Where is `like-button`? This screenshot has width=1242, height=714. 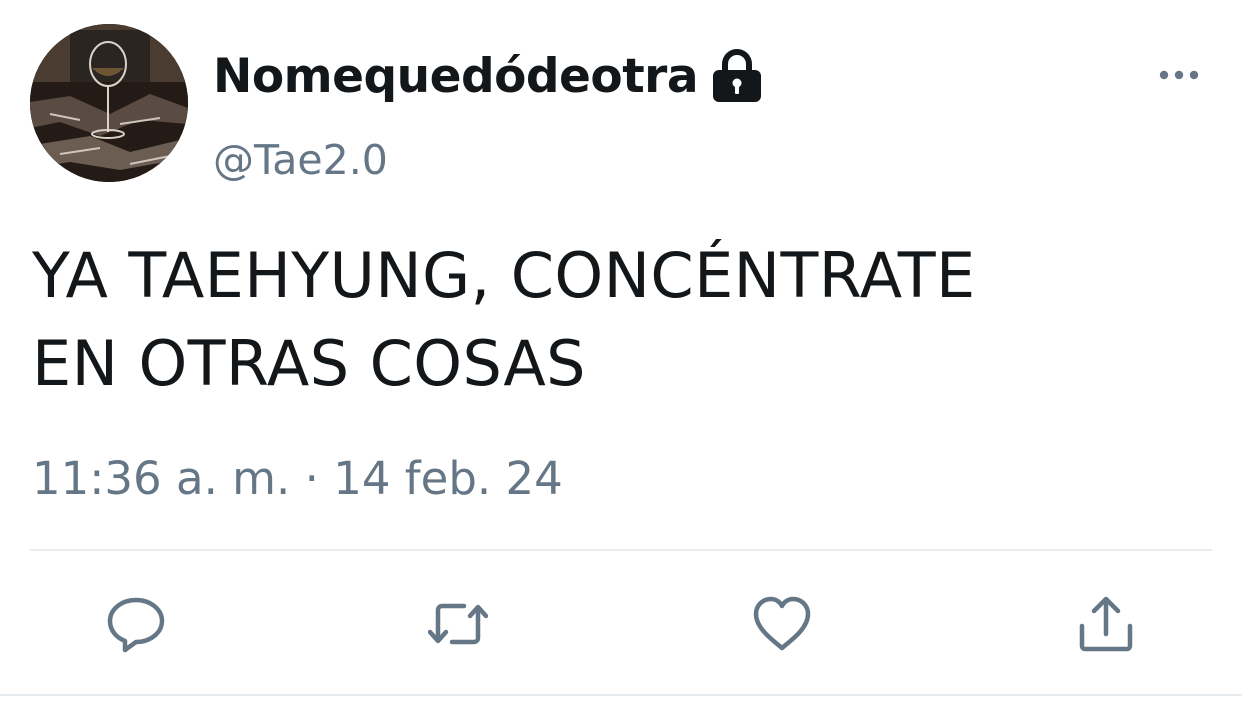 like-button is located at coordinates (782, 624).